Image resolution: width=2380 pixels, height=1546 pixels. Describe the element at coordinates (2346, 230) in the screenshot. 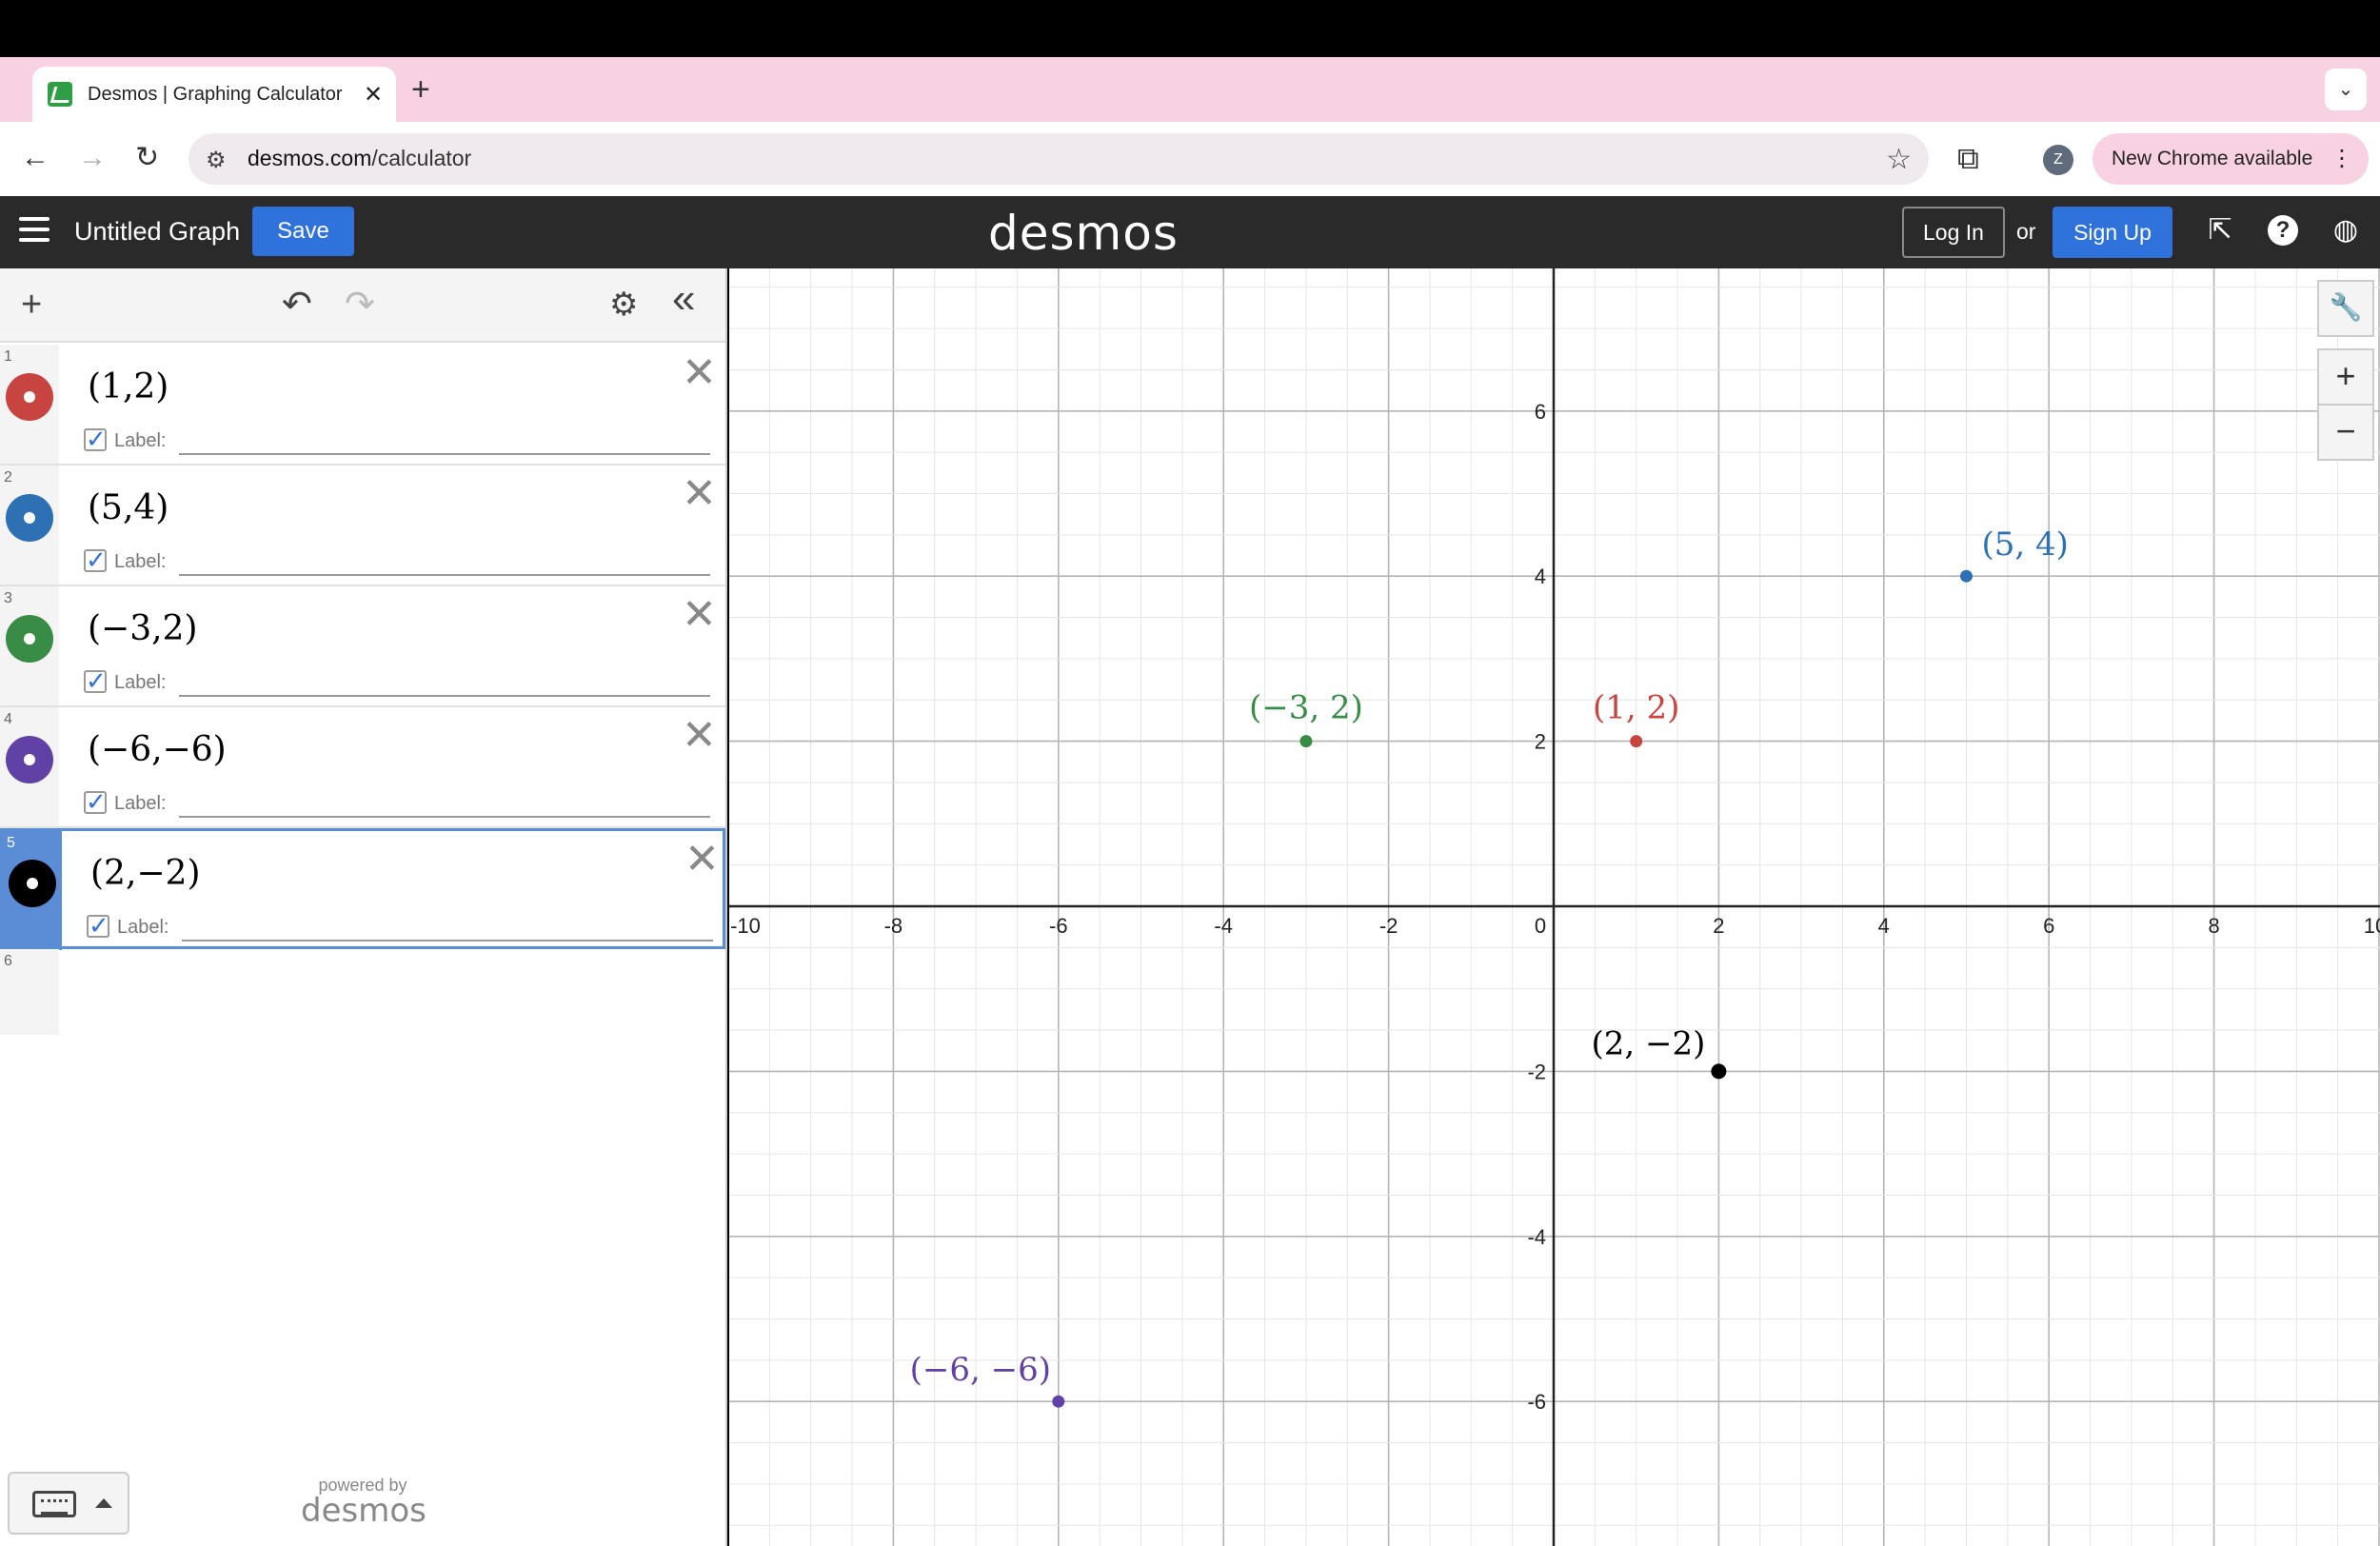

I see `language-globe-icon: ◍` at that location.